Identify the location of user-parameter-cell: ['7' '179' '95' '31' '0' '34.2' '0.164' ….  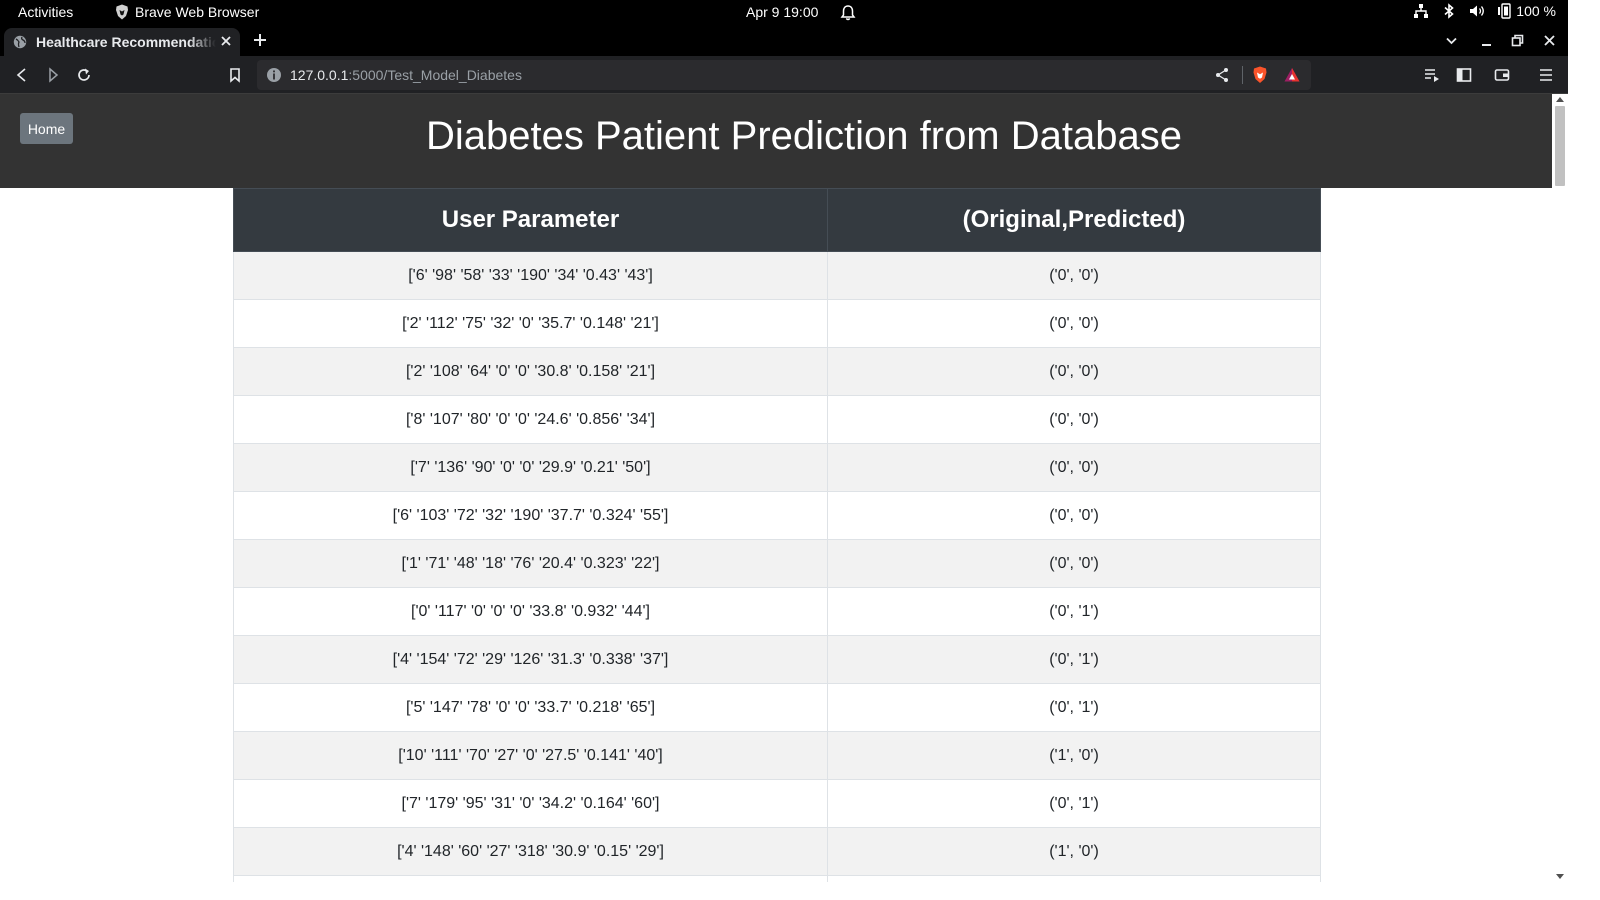
(530, 803).